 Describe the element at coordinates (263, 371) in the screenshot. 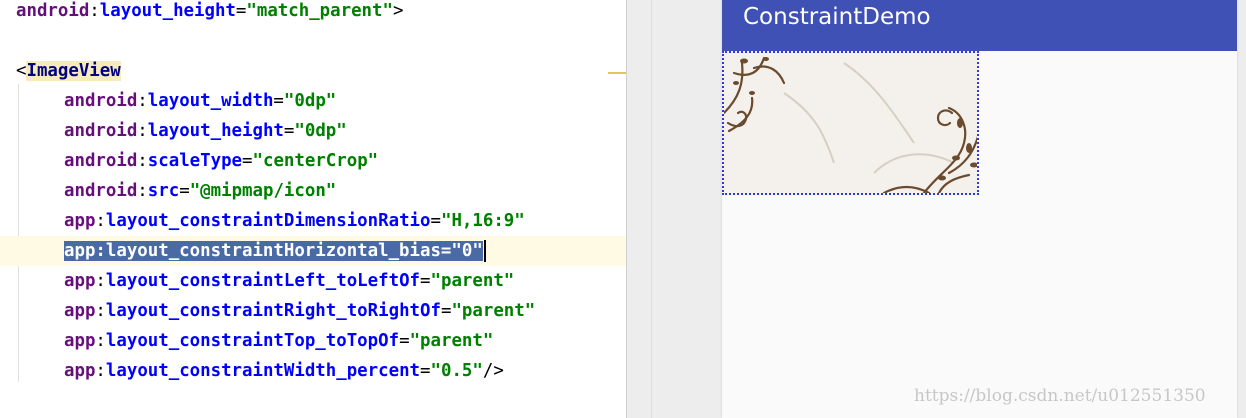

I see `attr-name: layout_constraintWidth_percent` at that location.